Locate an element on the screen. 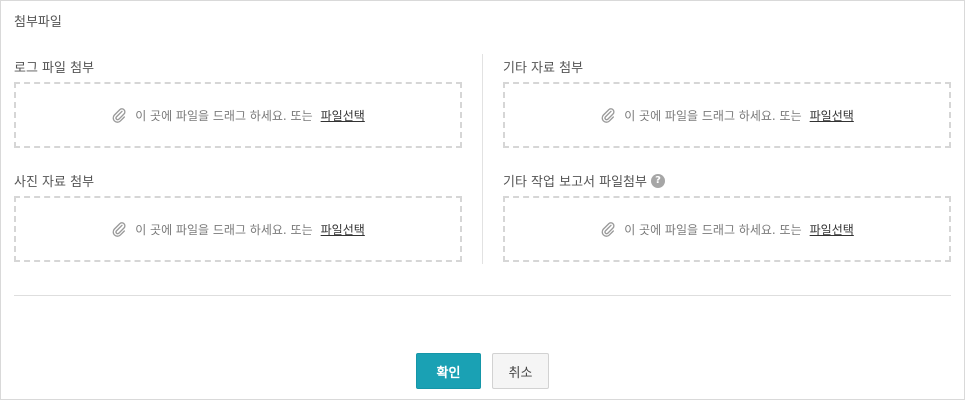 This screenshot has height=400, width=965. log-file-dropzone: 이 곳에 파일을 드래그 하세요. 또는 파일선택 is located at coordinates (238, 115).